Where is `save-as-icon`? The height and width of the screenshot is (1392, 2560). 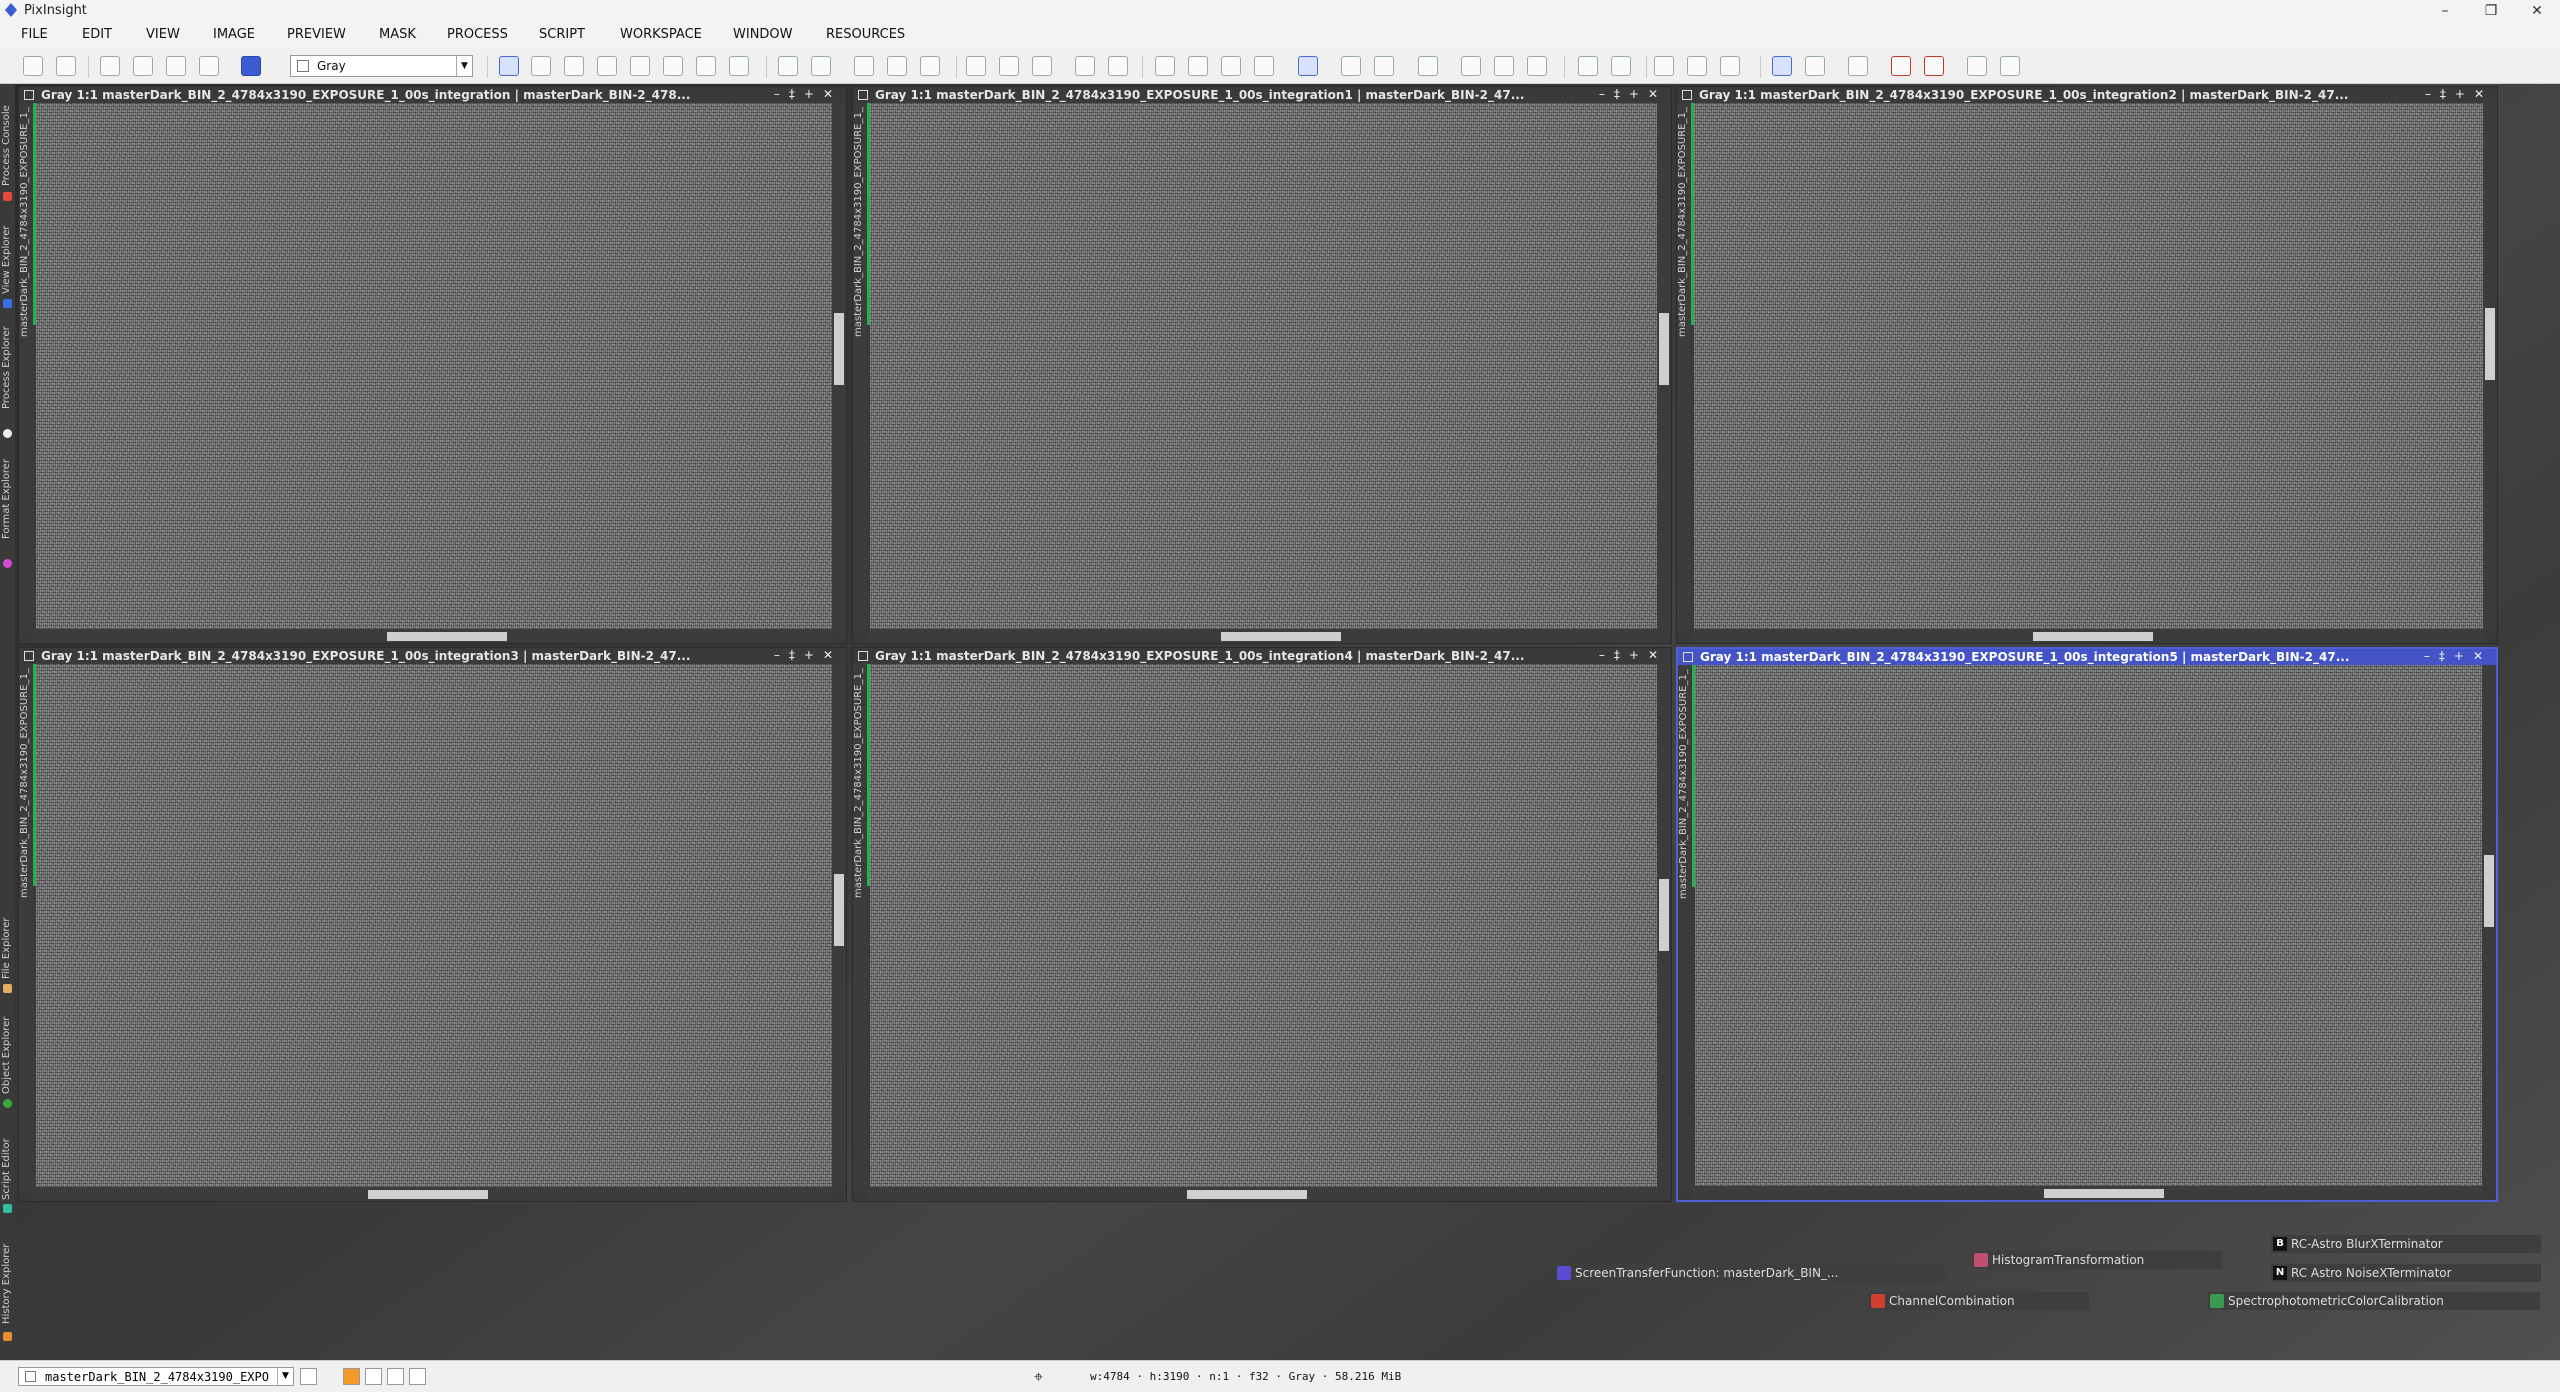
save-as-icon is located at coordinates (209, 66).